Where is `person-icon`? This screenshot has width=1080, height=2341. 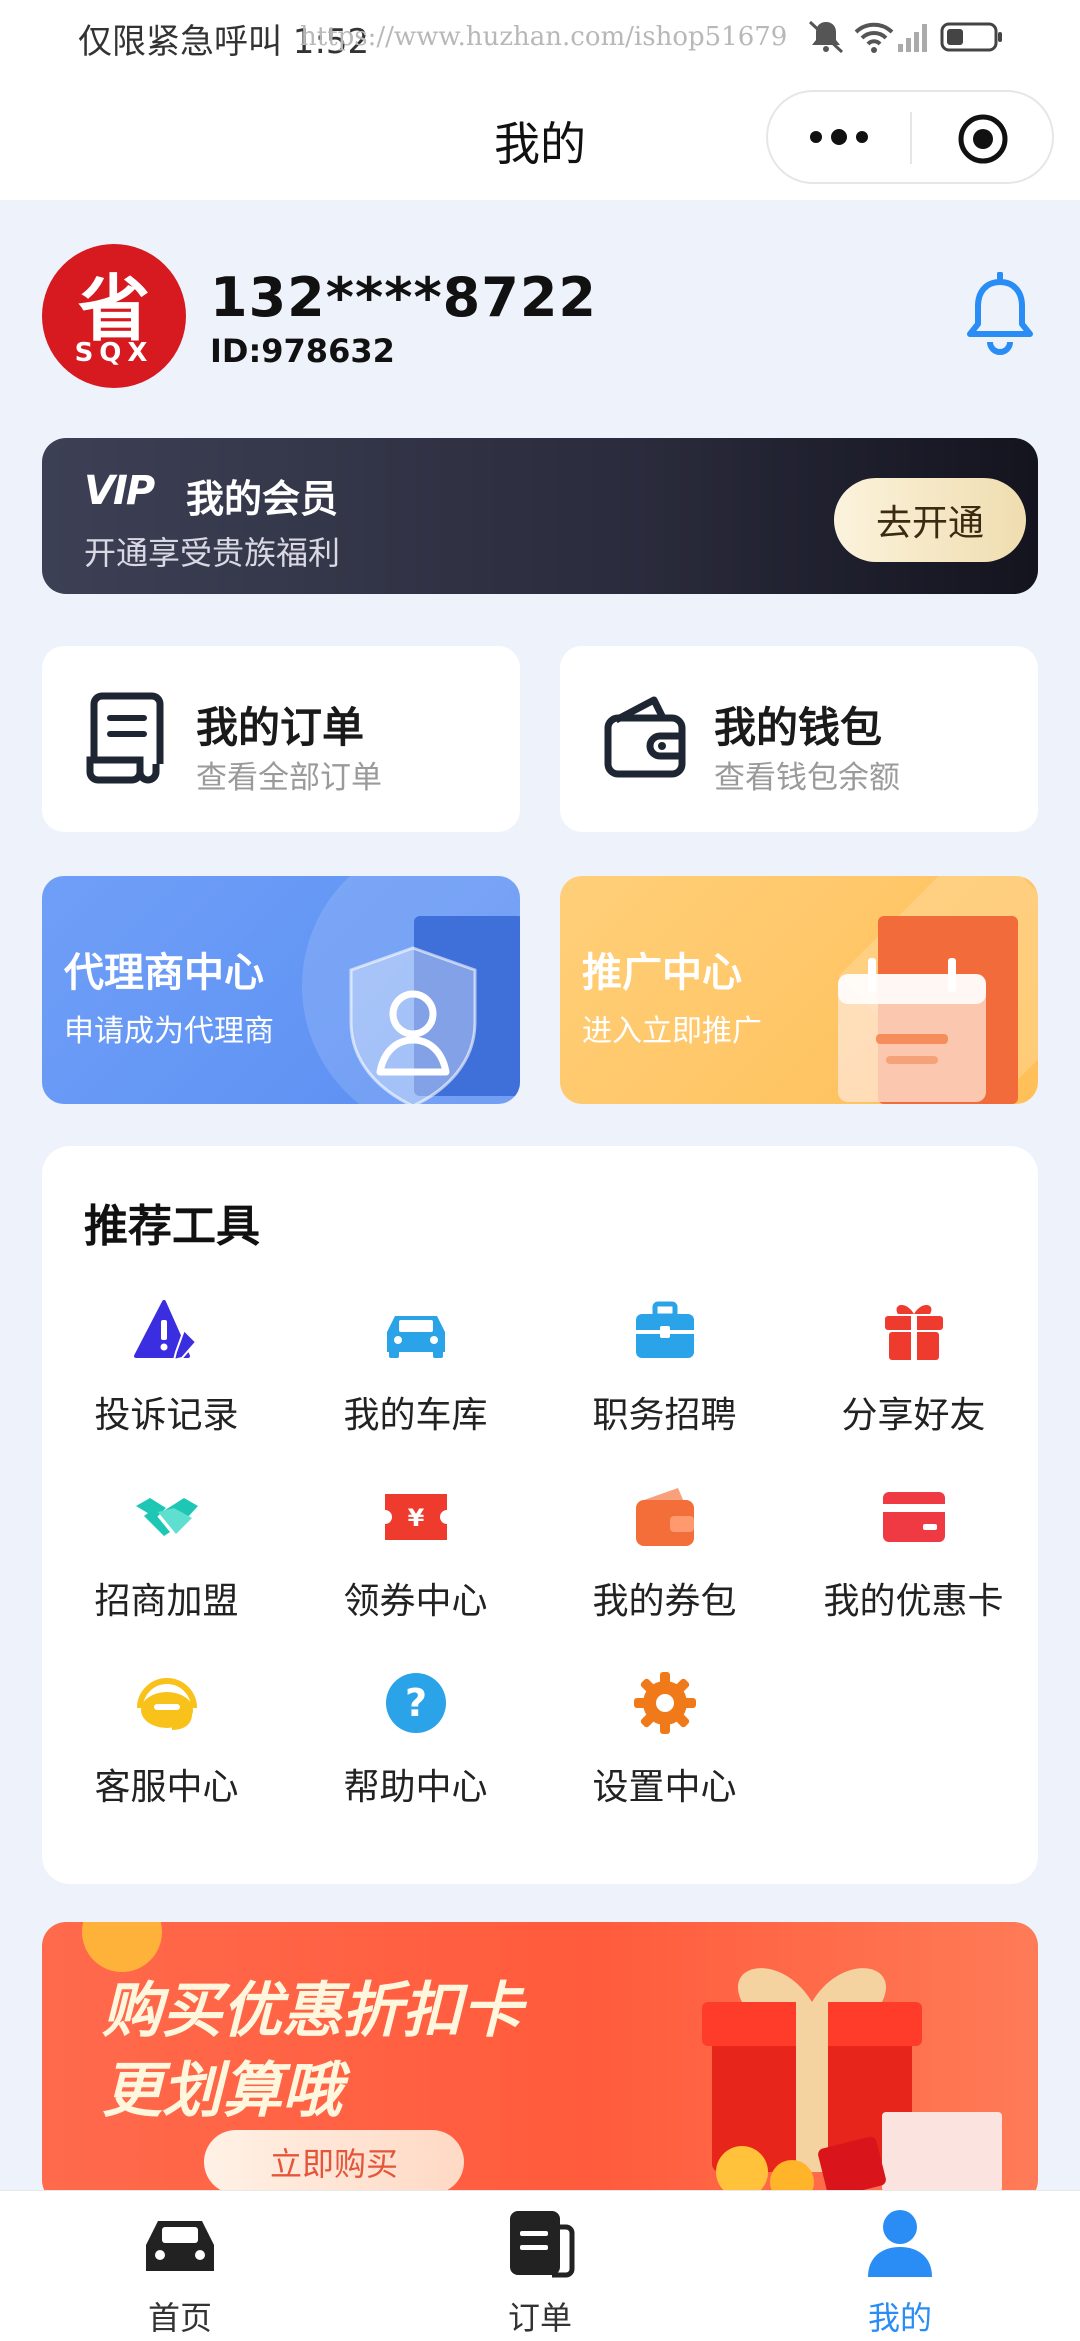 person-icon is located at coordinates (900, 2243).